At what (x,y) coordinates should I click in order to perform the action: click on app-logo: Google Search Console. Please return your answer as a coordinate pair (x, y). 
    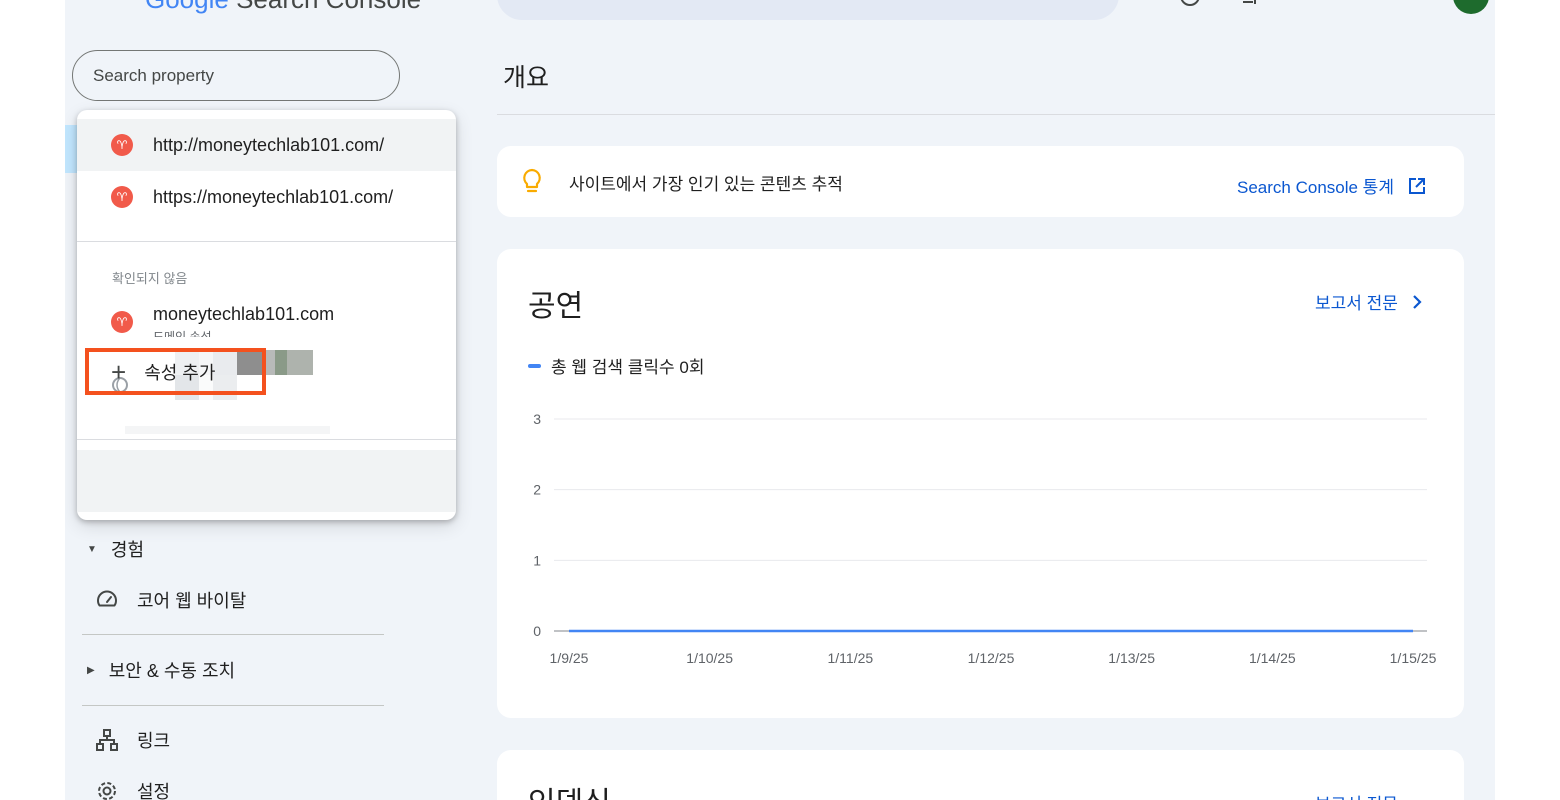
    Looking at the image, I should click on (283, 7).